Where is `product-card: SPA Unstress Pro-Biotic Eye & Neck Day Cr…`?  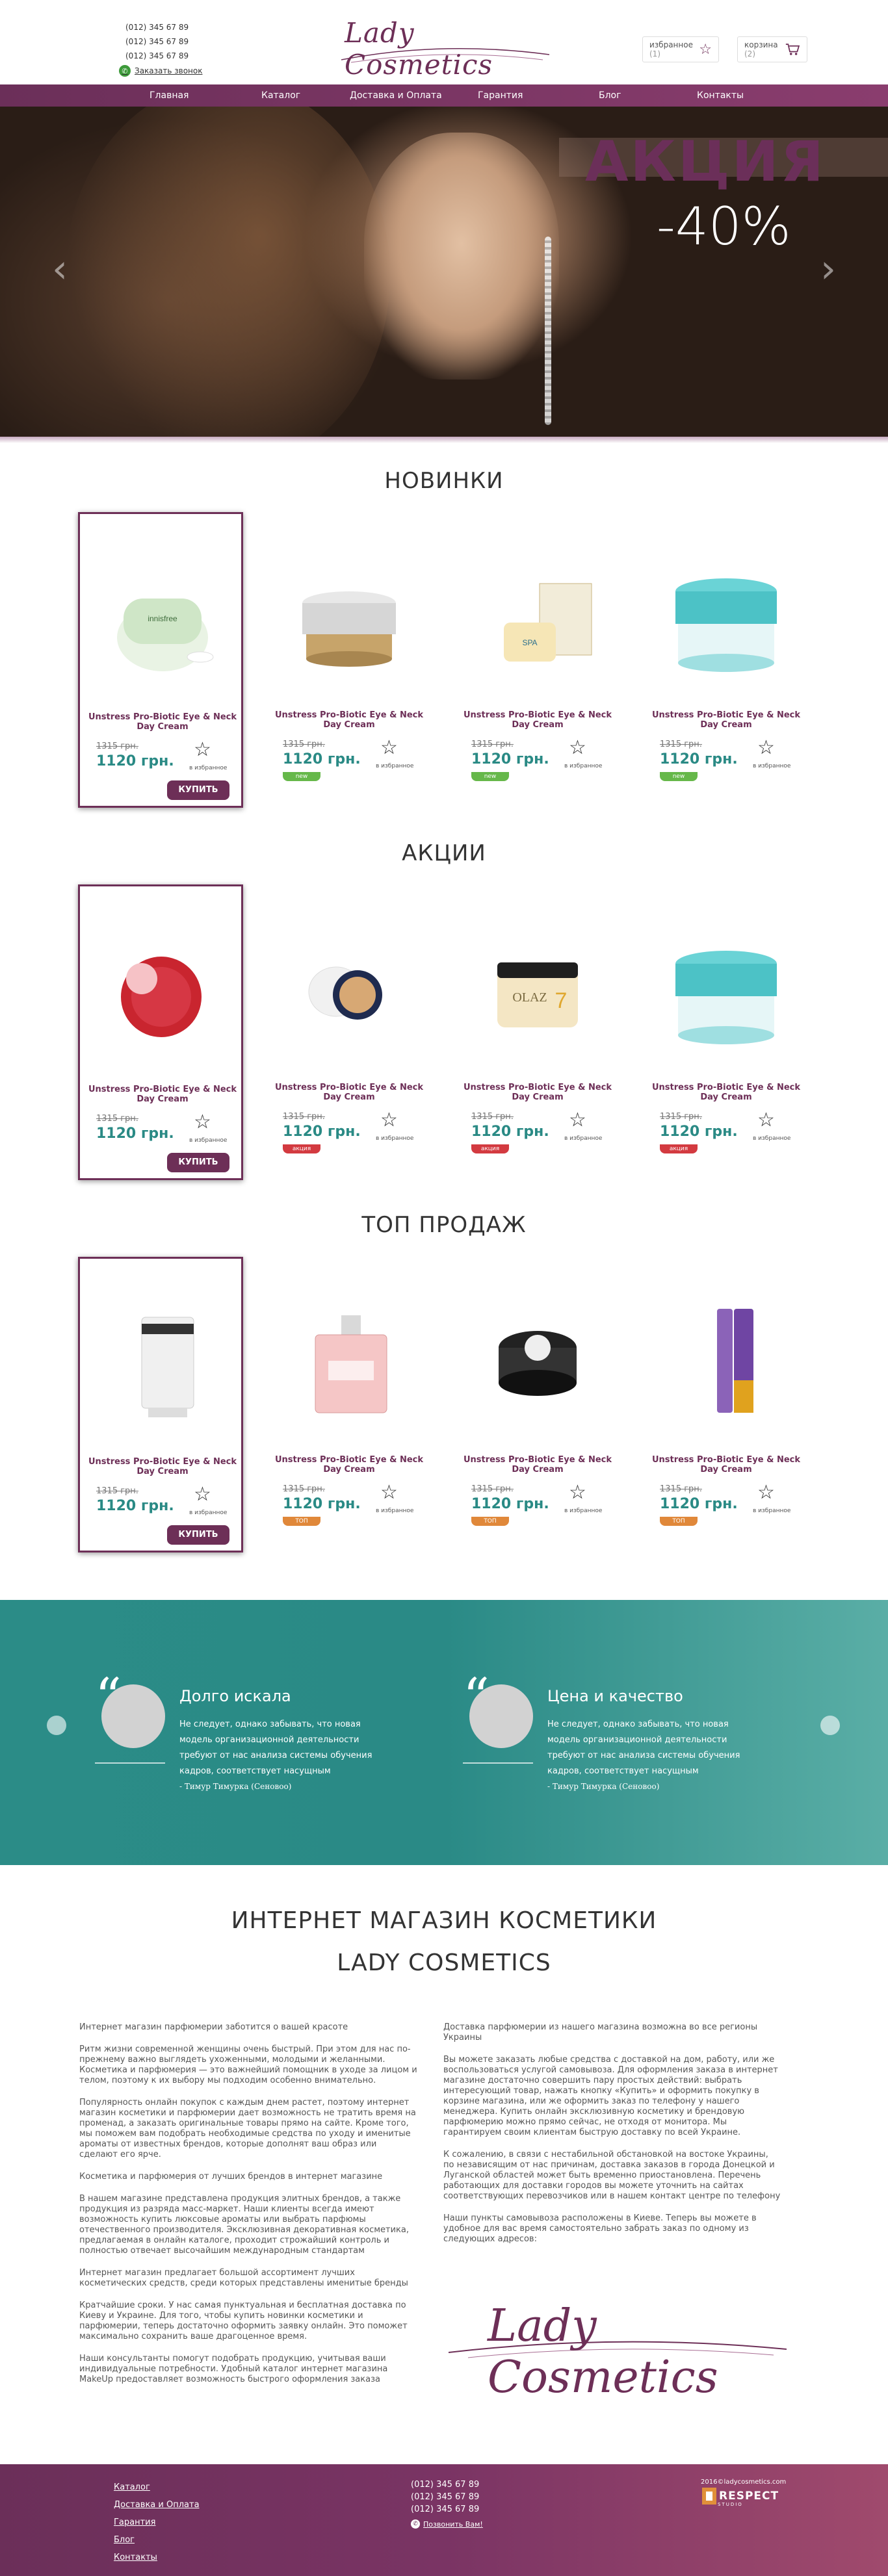 product-card: SPA Unstress Pro-Biotic Eye & Neck Day Cr… is located at coordinates (537, 660).